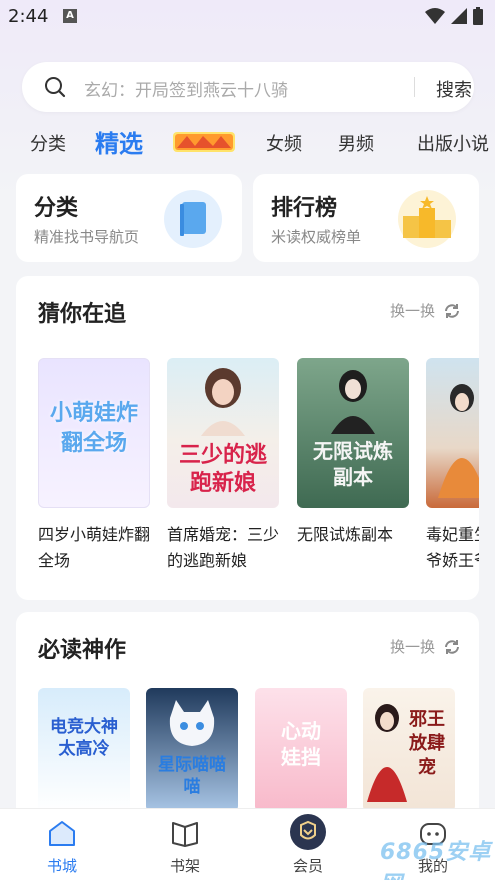 The width and height of the screenshot is (495, 880). What do you see at coordinates (454, 89) in the screenshot?
I see `search-button: 搜索` at bounding box center [454, 89].